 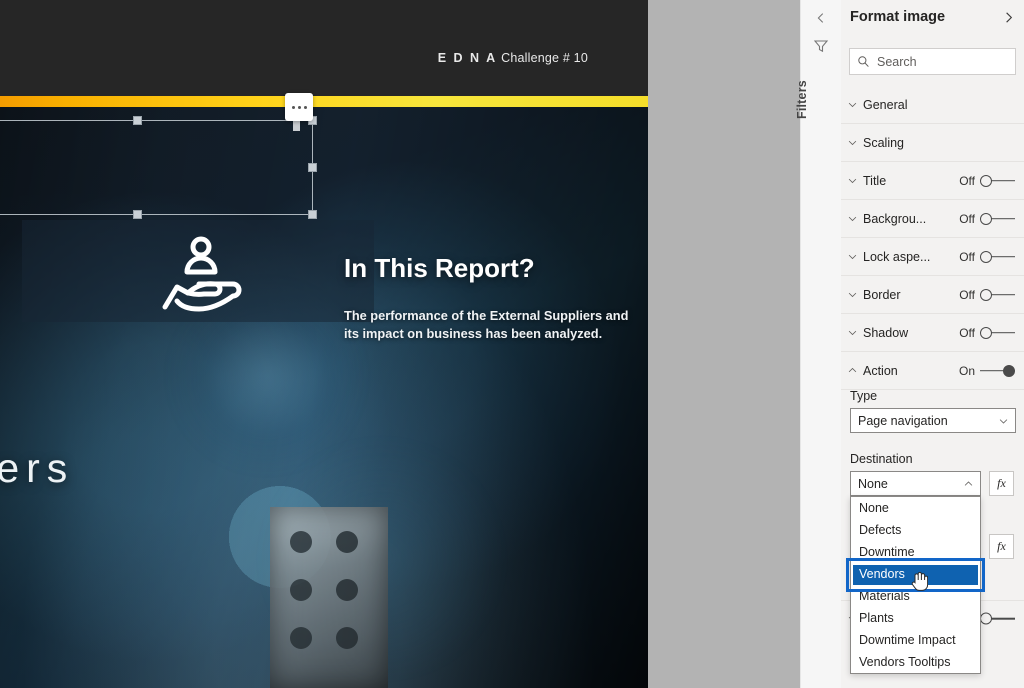 I want to click on type-label: Type, so click(x=864, y=396).